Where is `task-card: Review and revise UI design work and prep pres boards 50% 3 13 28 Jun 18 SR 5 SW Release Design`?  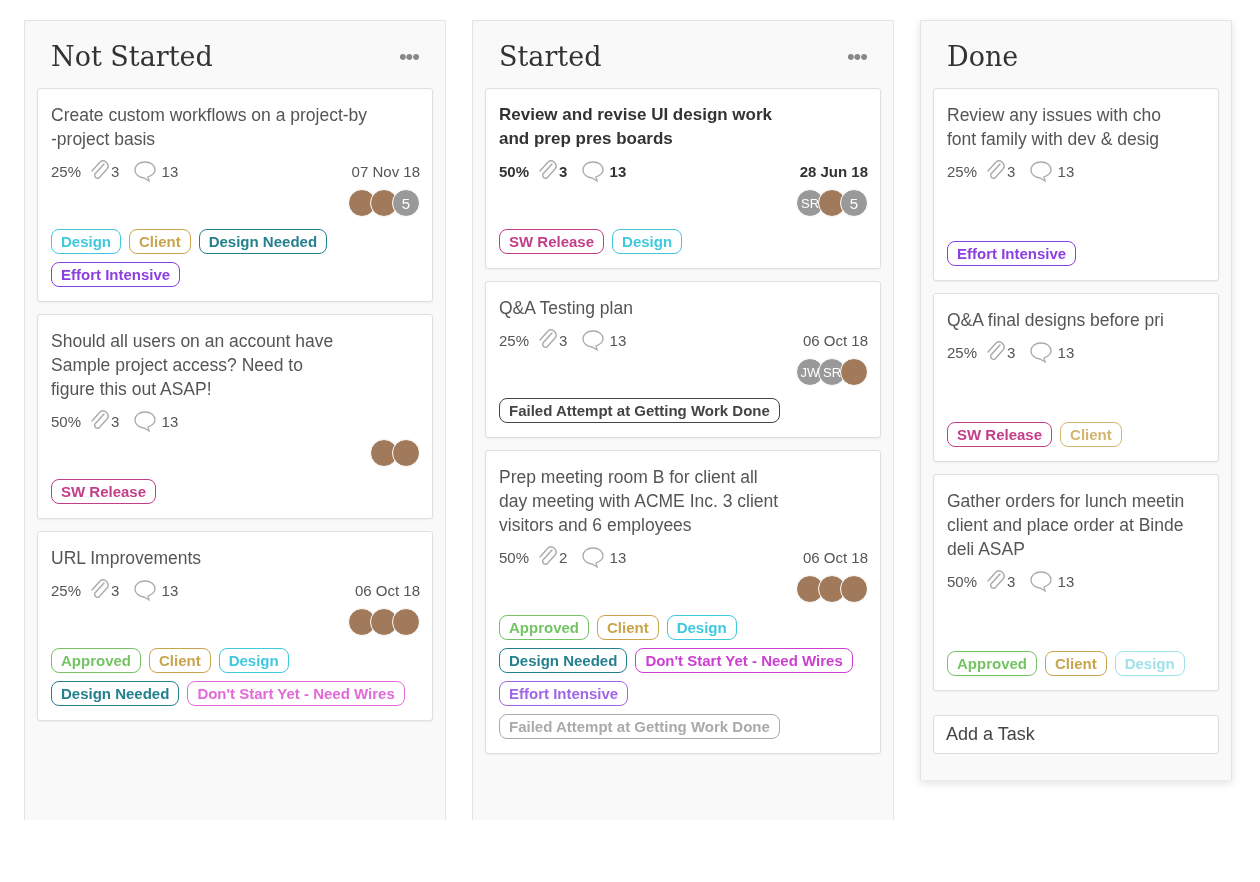
task-card: Review and revise UI design work and prep pres boards 50% 3 13 28 Jun 18 SR 5 SW Release Design is located at coordinates (683, 178).